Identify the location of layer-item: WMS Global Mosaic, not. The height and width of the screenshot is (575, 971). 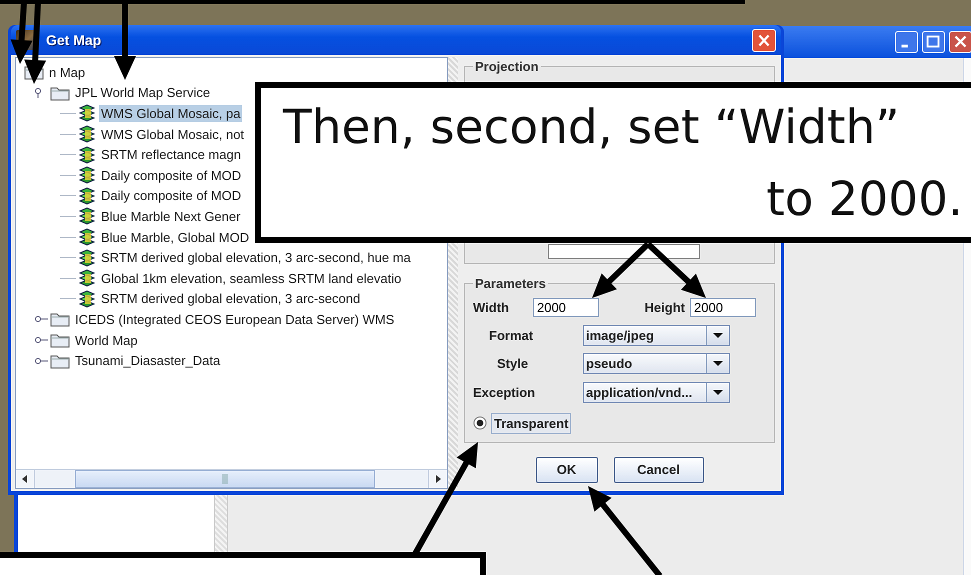
(172, 134).